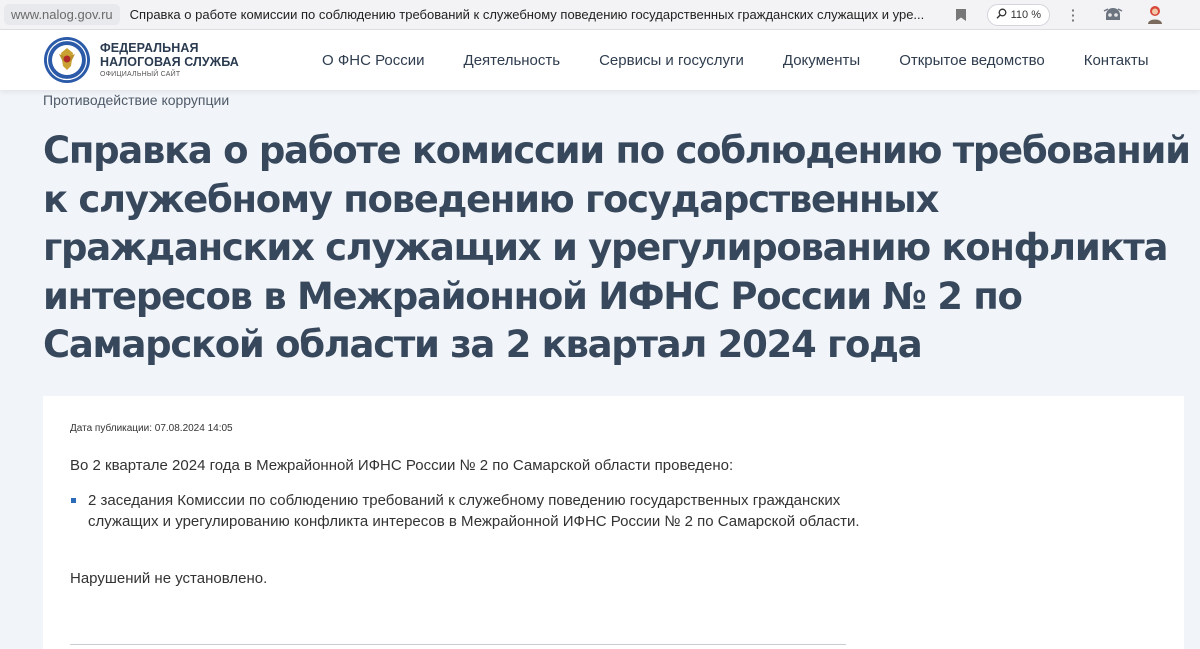 The image size is (1200, 649). Describe the element at coordinates (373, 60) in the screenshot. I see `nav-item-about: О ФНС России` at that location.